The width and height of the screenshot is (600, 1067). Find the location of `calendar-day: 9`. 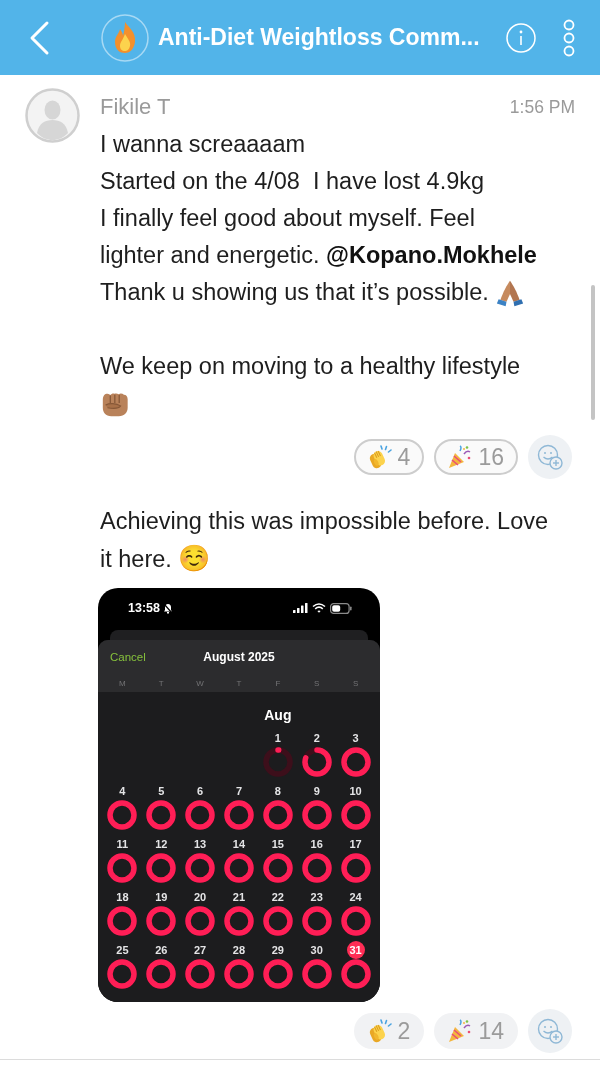

calendar-day: 9 is located at coordinates (316, 791).